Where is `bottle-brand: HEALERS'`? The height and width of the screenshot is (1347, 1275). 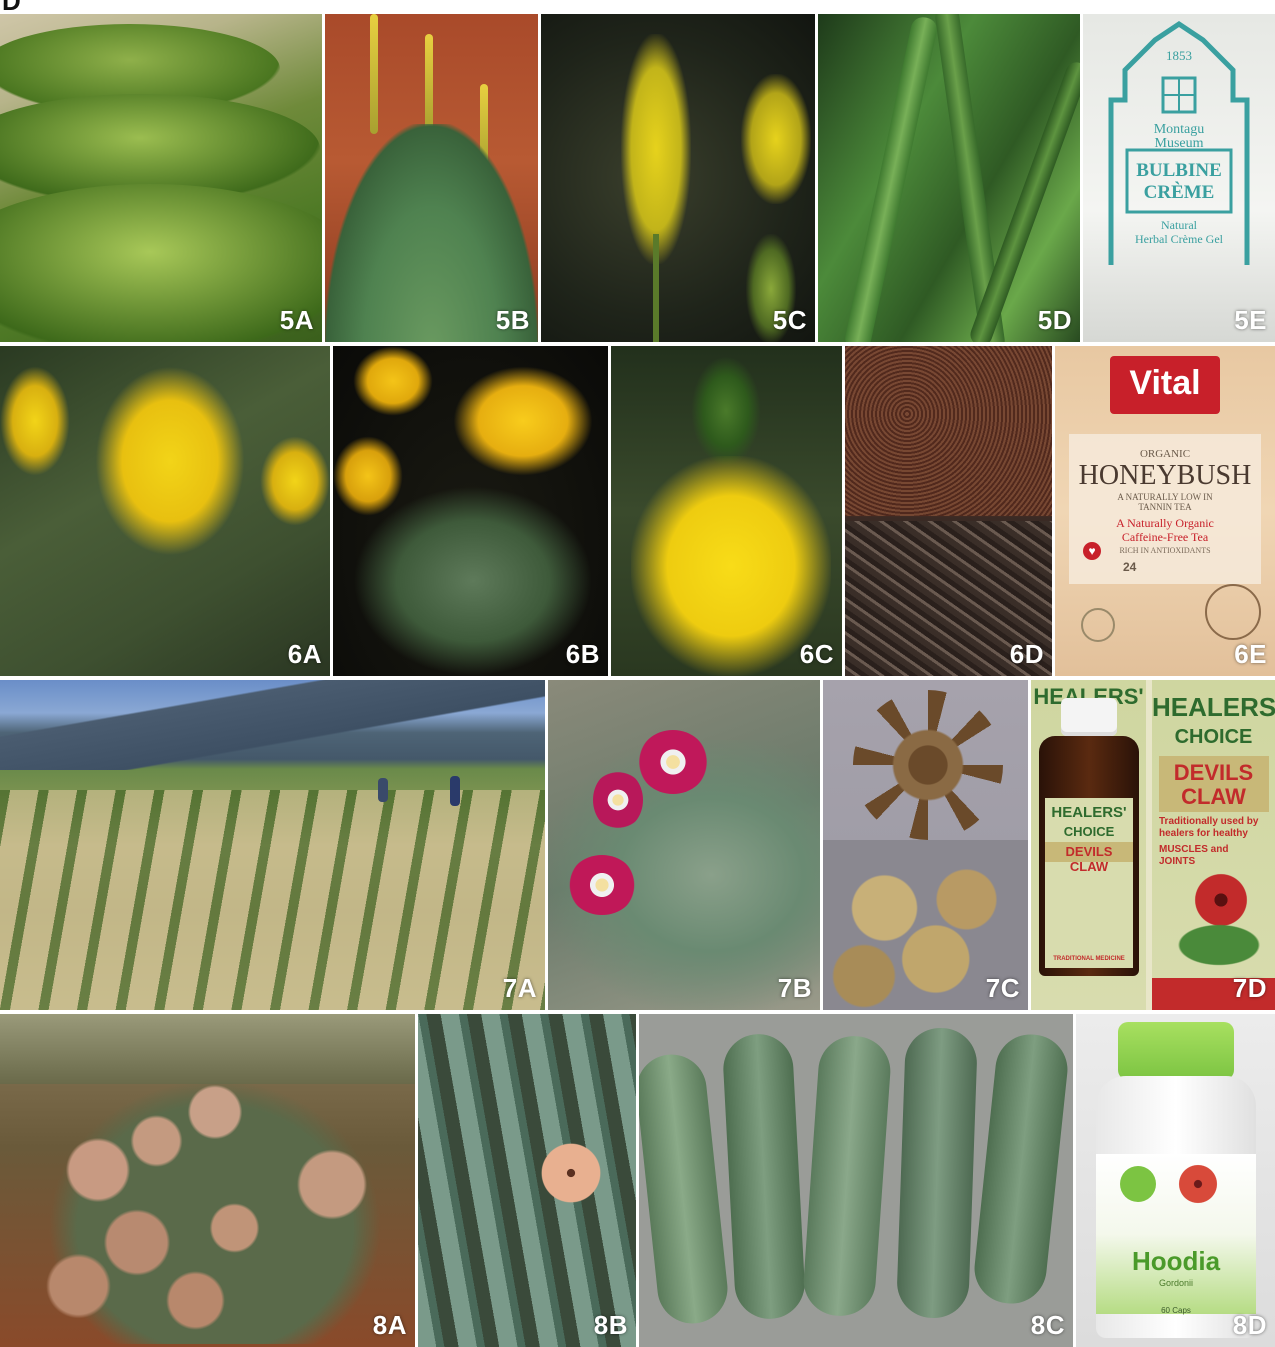 bottle-brand: HEALERS' is located at coordinates (1089, 812).